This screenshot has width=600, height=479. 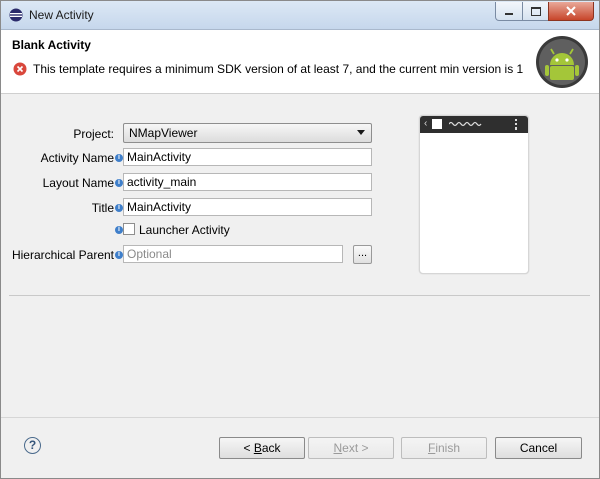 I want to click on maximize-button, so click(x=535, y=11).